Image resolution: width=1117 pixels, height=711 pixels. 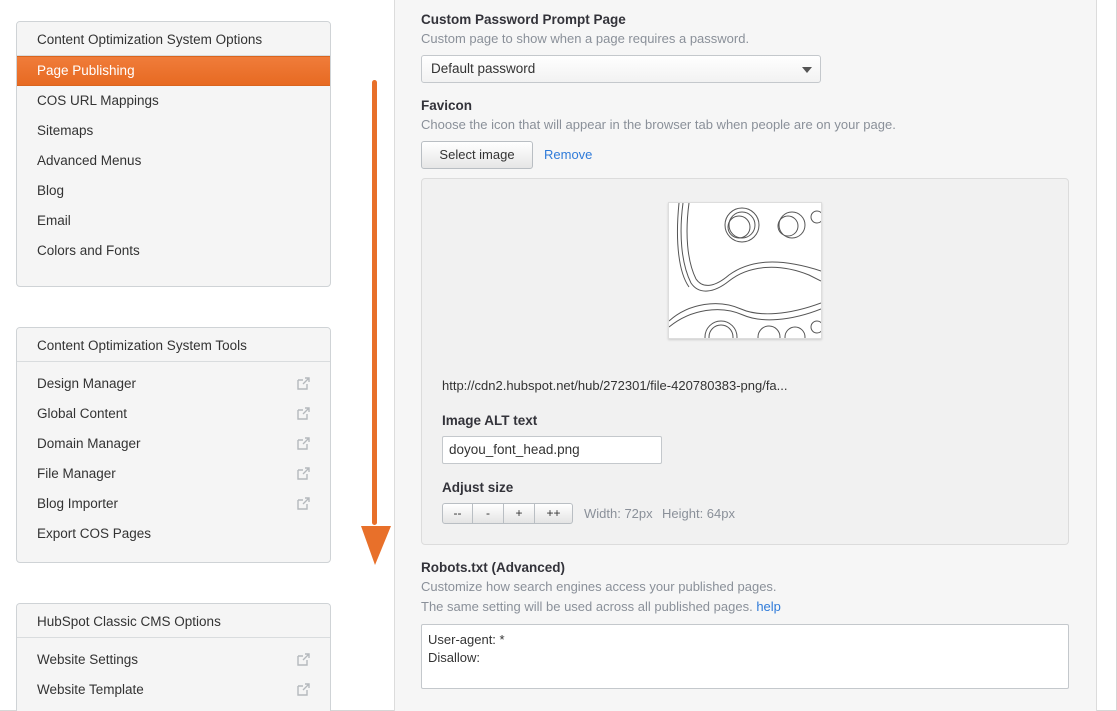 I want to click on sidebar-item-email: Email, so click(x=173, y=221).